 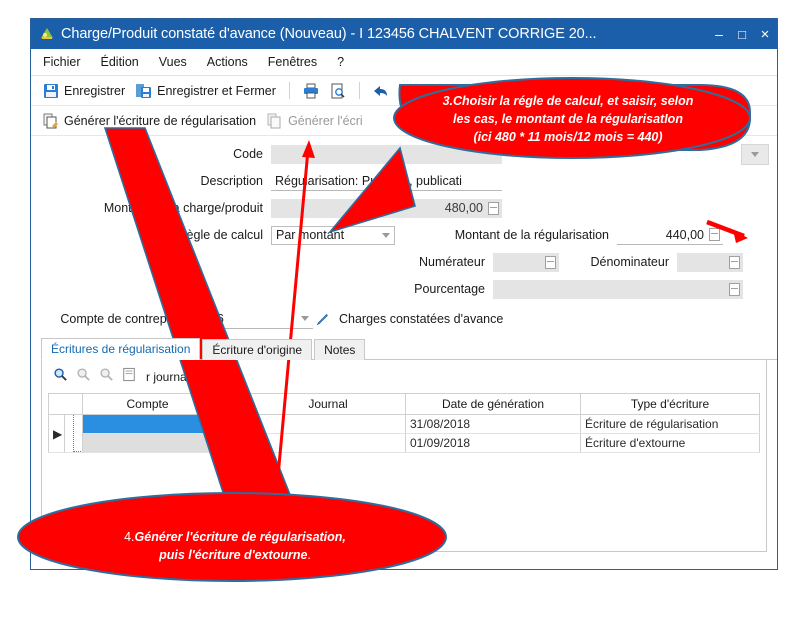 What do you see at coordinates (73, 404) in the screenshot?
I see `col-expander` at bounding box center [73, 404].